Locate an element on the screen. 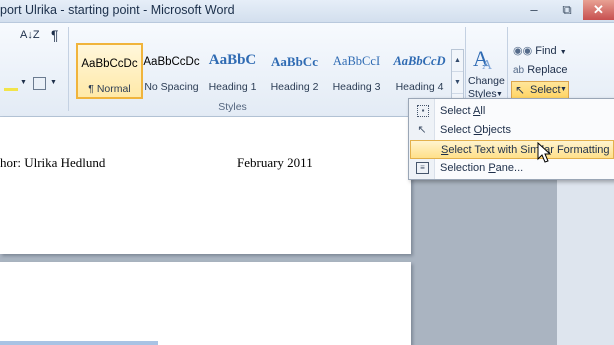  style-heading-3: AaBbCcI Heading 3 is located at coordinates (356, 69).